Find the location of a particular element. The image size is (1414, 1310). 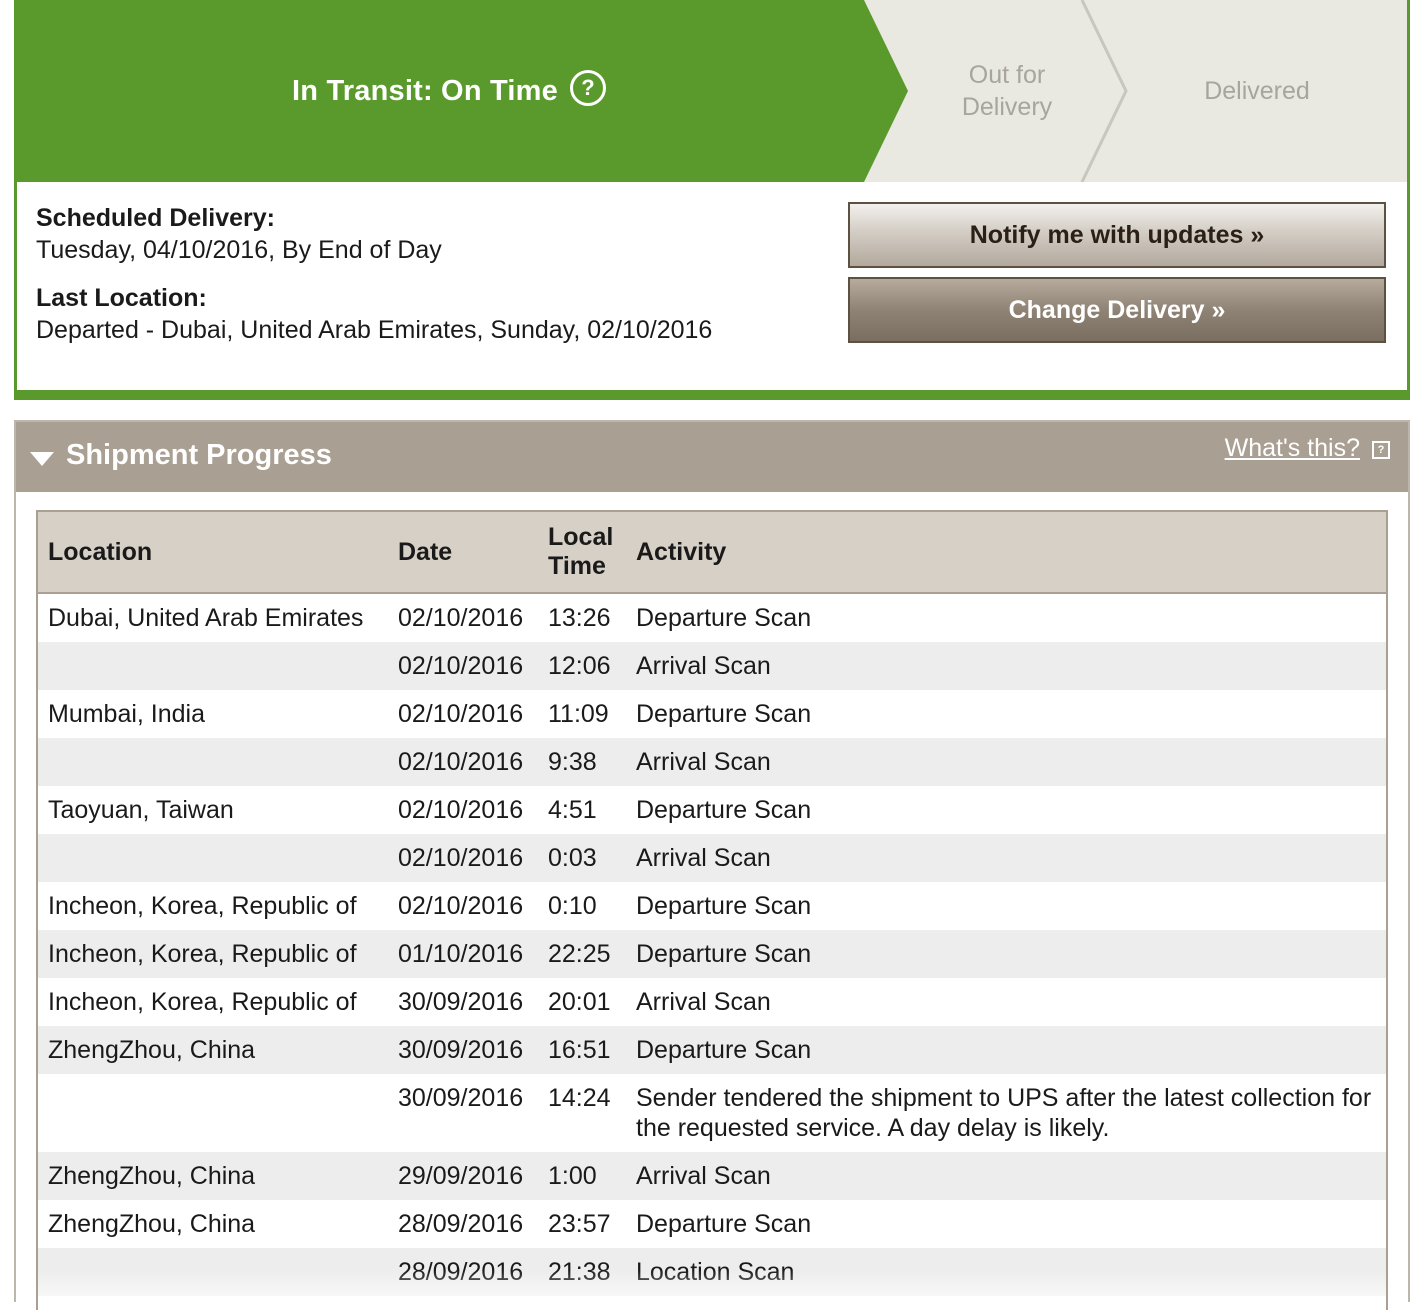

step-delivered: Delivered is located at coordinates (1257, 91).